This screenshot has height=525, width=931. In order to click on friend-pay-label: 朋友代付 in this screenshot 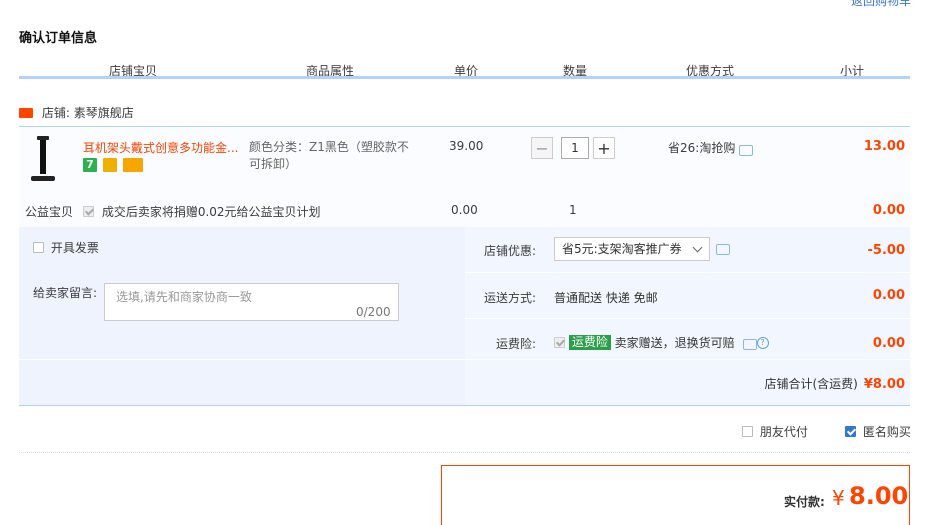, I will do `click(783, 432)`.